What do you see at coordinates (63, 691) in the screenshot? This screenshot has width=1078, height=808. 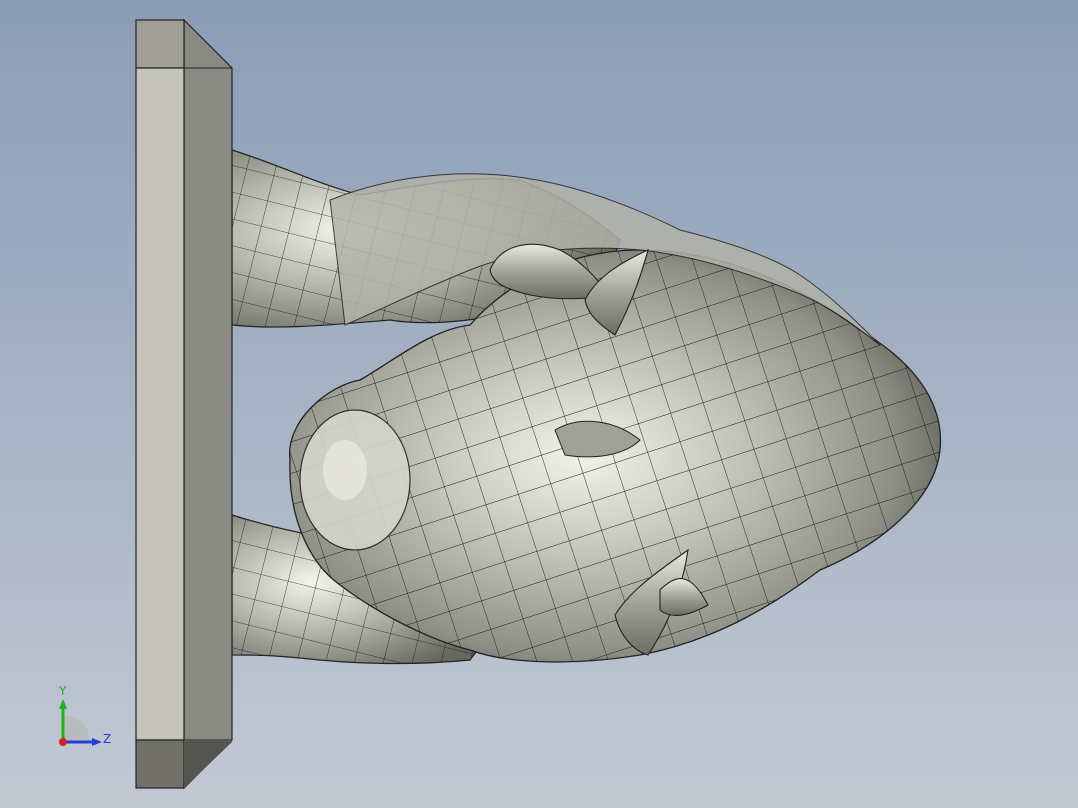 I see `y-axis-label: Y` at bounding box center [63, 691].